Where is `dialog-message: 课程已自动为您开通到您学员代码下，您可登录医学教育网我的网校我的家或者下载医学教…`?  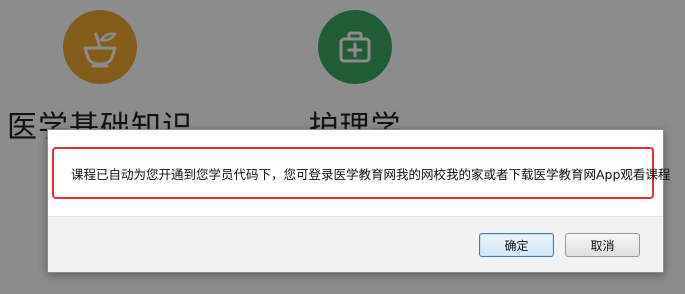
dialog-message: 课程已自动为您开通到您学员代码下，您可登录医学教育网我的网校我的家或者下载医学教… is located at coordinates (371, 174).